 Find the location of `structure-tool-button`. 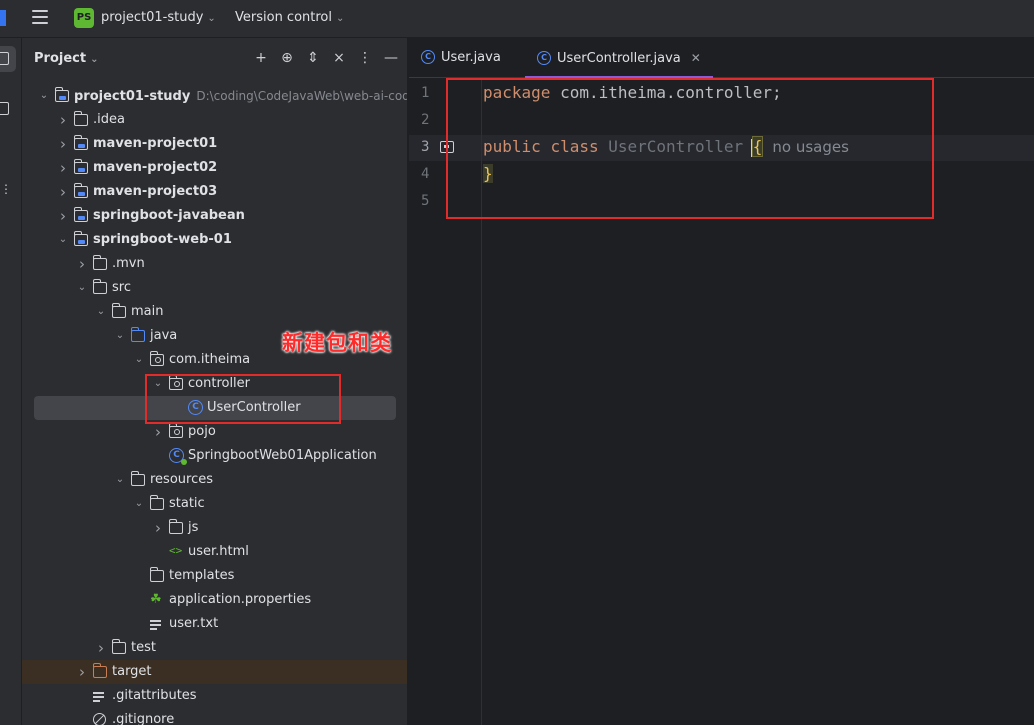

structure-tool-button is located at coordinates (8, 109).